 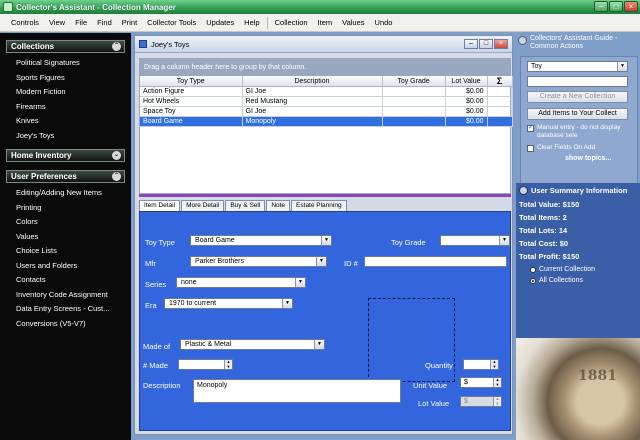 What do you see at coordinates (65, 208) in the screenshot?
I see `sidebar-item-printing: Printing` at bounding box center [65, 208].